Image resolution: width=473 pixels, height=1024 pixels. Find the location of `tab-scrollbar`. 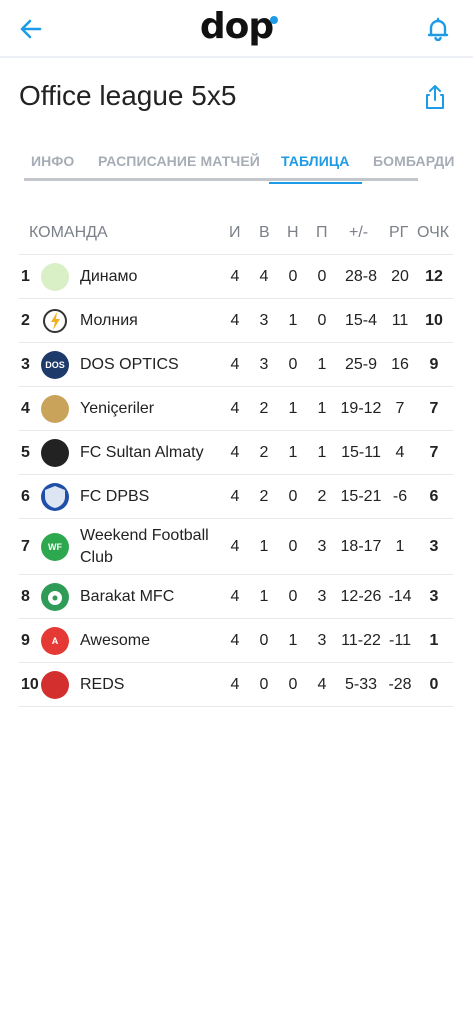

tab-scrollbar is located at coordinates (221, 179).